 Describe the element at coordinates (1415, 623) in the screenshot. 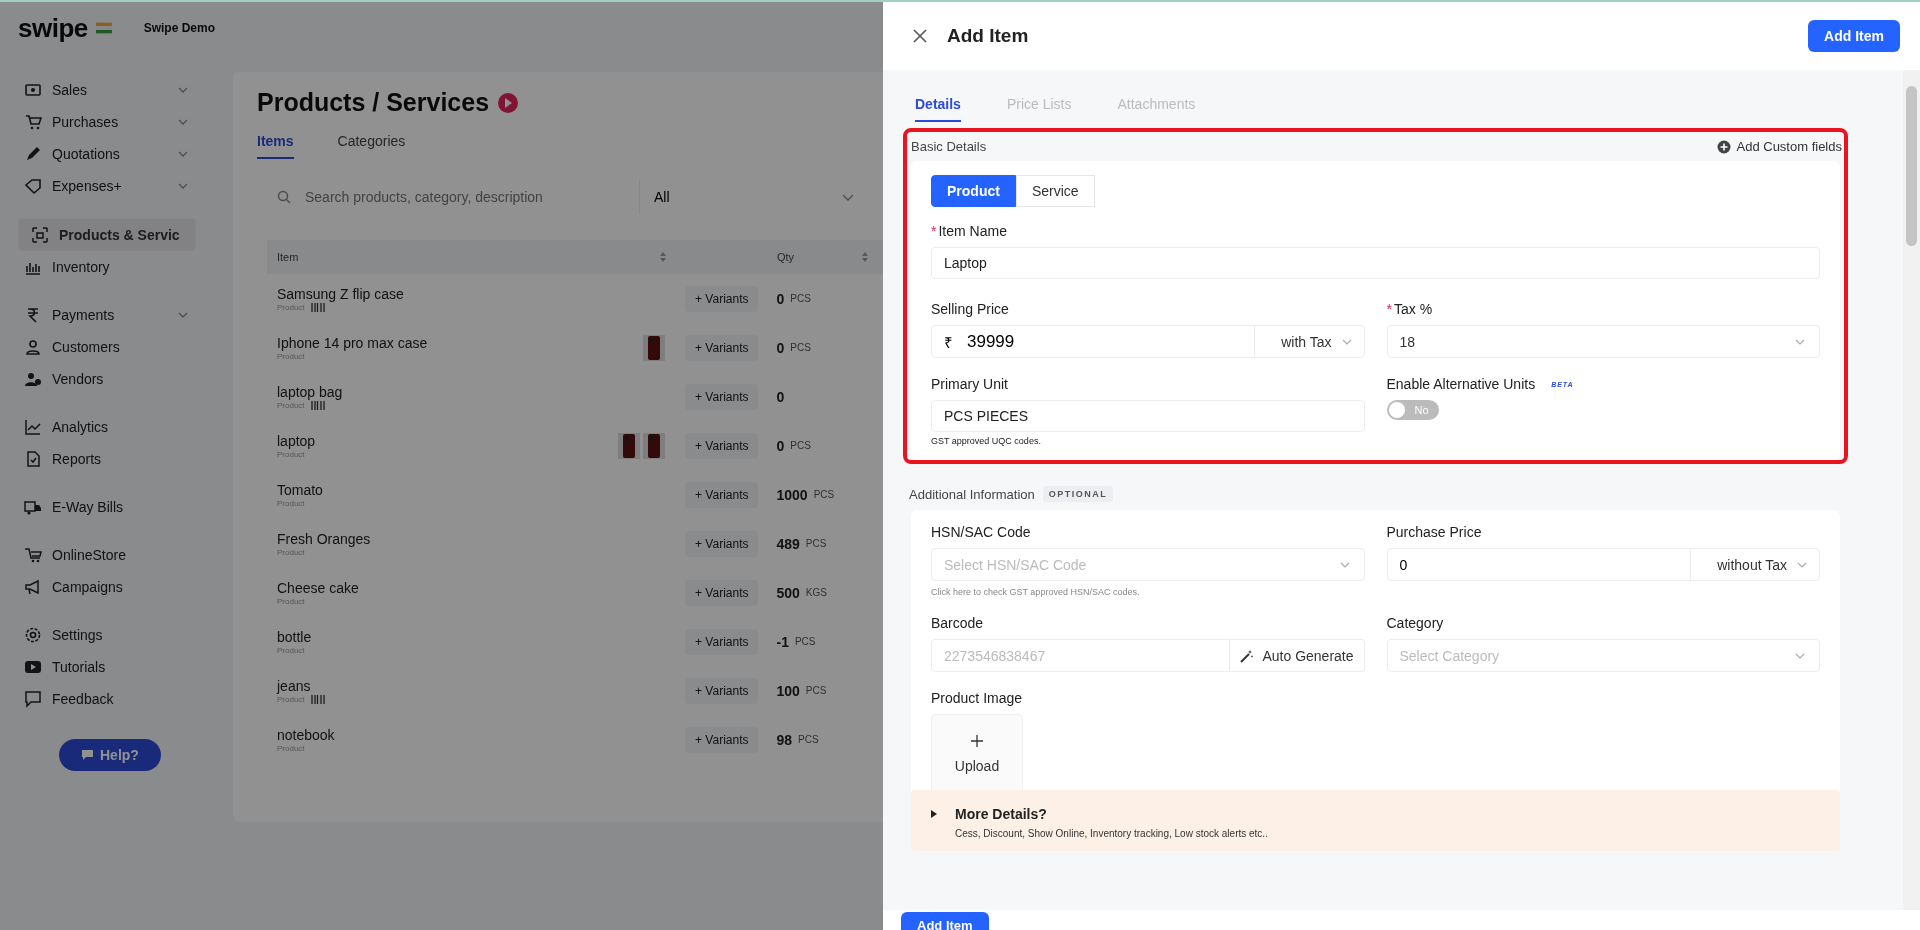

I see `field-label: Category` at that location.